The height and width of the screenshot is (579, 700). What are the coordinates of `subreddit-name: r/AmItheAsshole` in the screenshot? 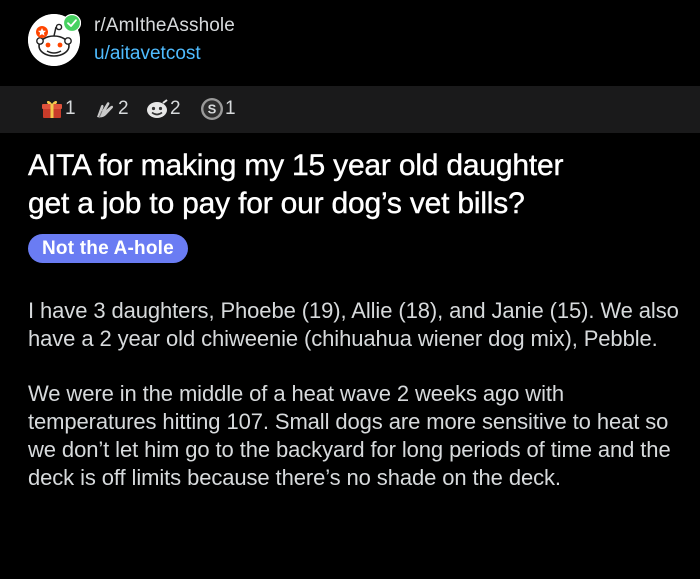 It's located at (164, 26).